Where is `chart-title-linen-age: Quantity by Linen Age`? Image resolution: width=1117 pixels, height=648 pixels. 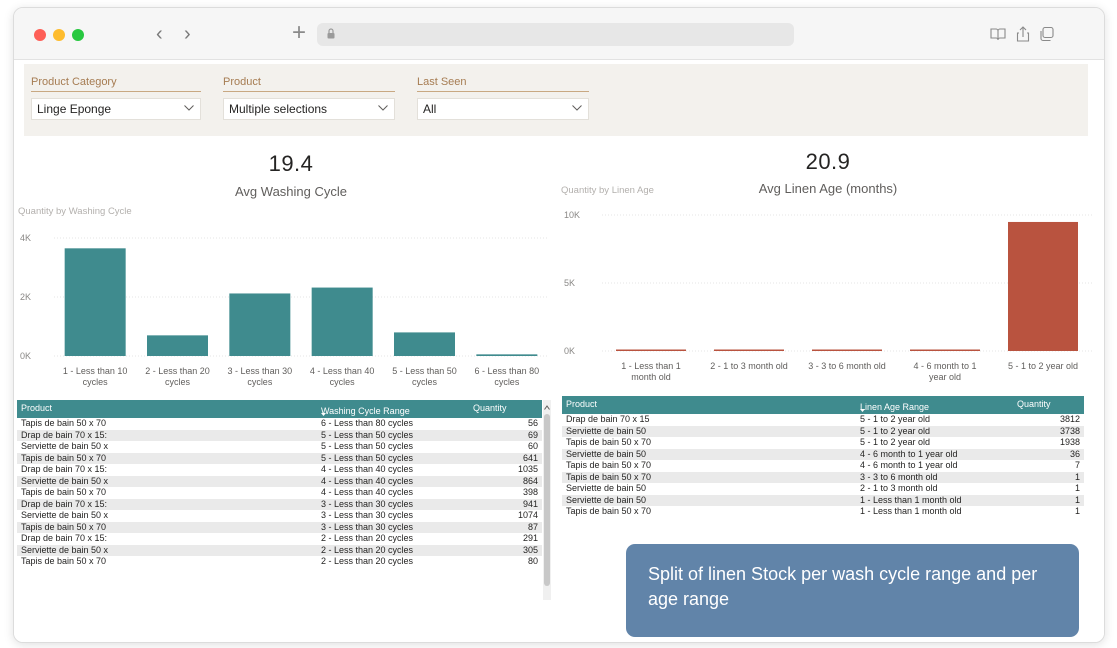
chart-title-linen-age: Quantity by Linen Age is located at coordinates (607, 190).